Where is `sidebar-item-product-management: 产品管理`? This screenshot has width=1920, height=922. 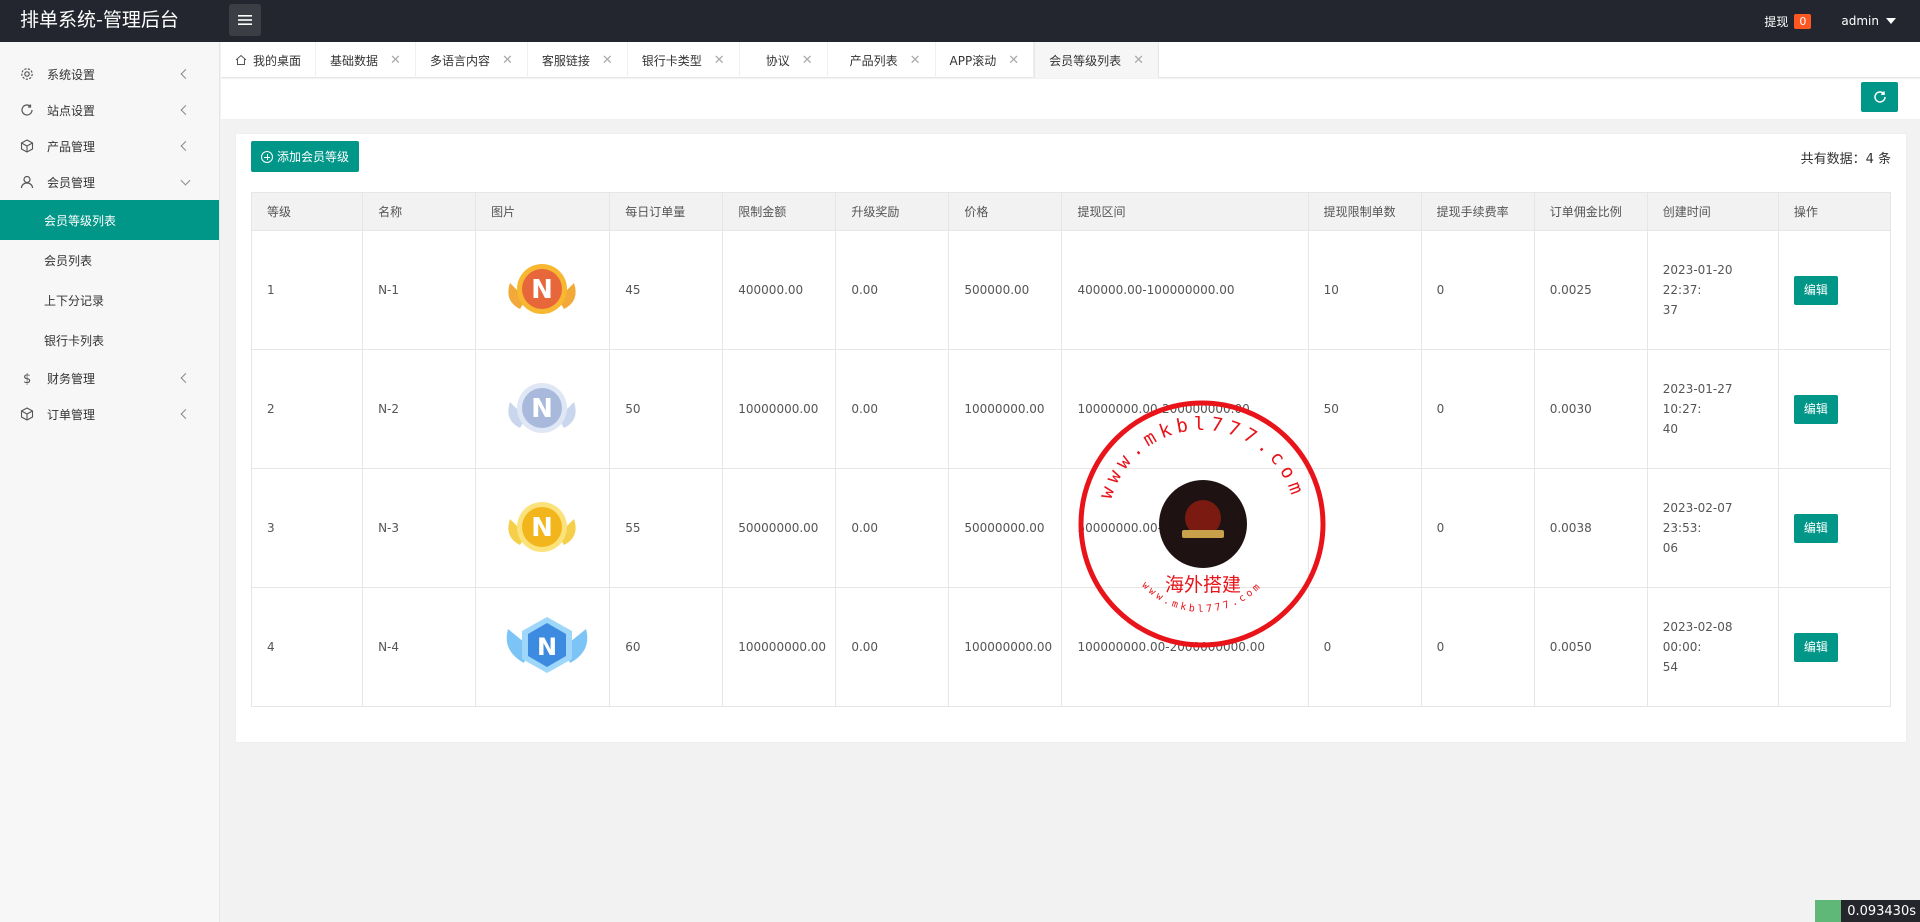 sidebar-item-product-management: 产品管理 is located at coordinates (109, 146).